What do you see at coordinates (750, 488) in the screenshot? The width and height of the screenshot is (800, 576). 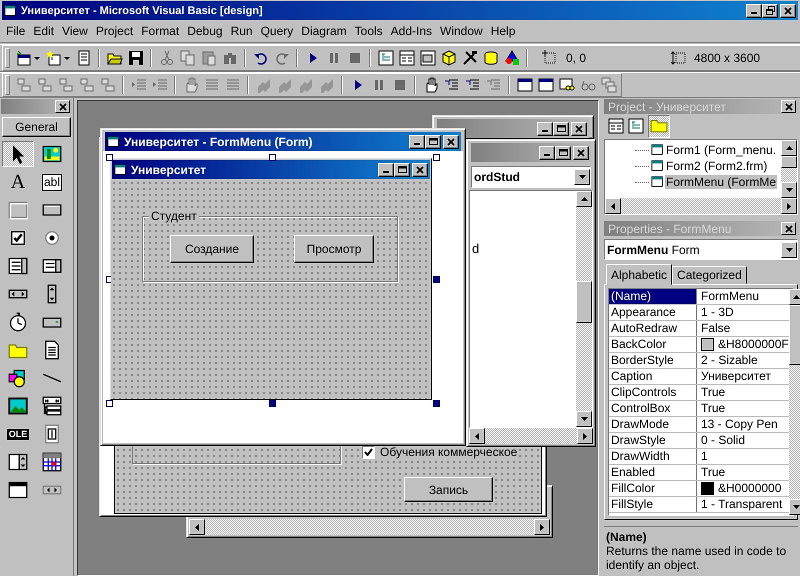 I see `property-value: &H0000000` at bounding box center [750, 488].